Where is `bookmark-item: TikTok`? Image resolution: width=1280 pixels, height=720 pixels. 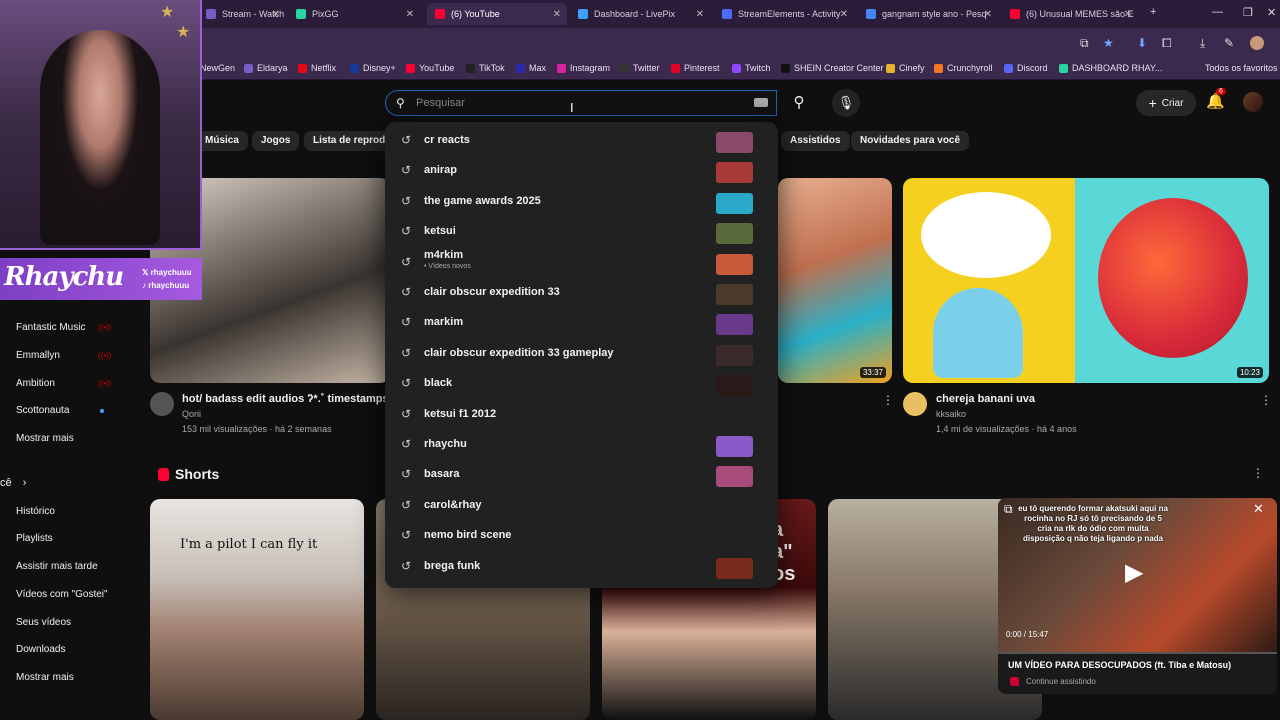
bookmark-item: TikTok is located at coordinates (485, 68).